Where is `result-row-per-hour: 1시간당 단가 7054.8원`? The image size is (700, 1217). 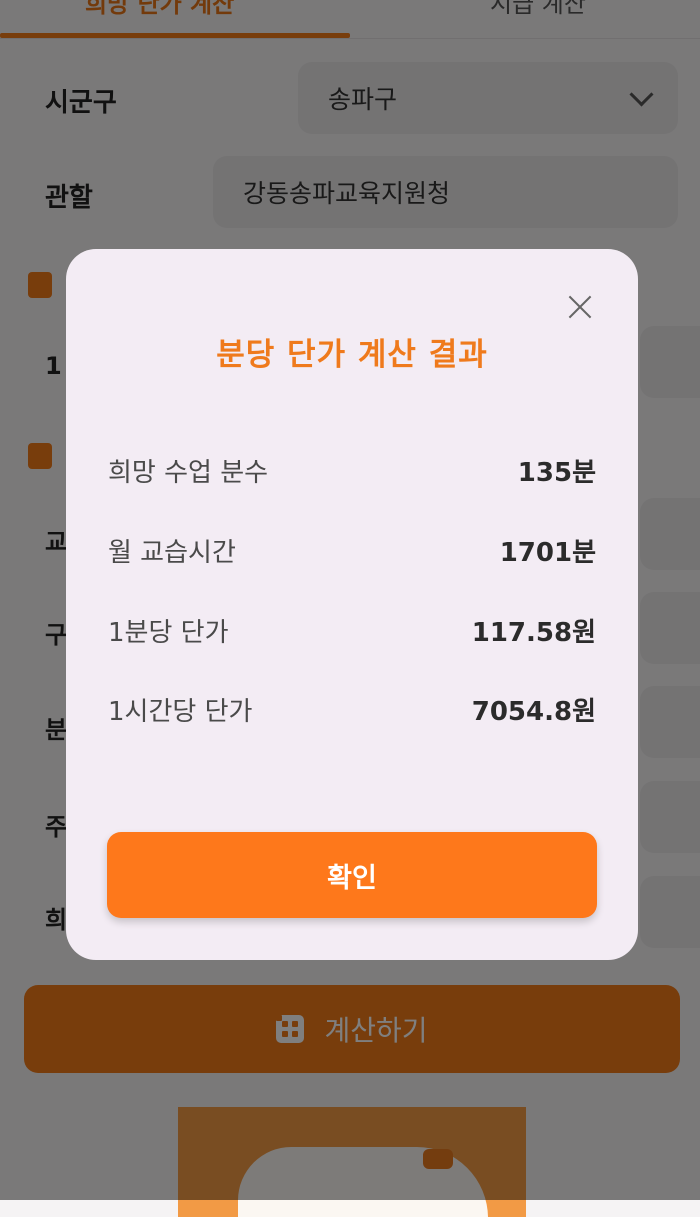
result-row-per-hour: 1시간당 단가 7054.8원 is located at coordinates (352, 709).